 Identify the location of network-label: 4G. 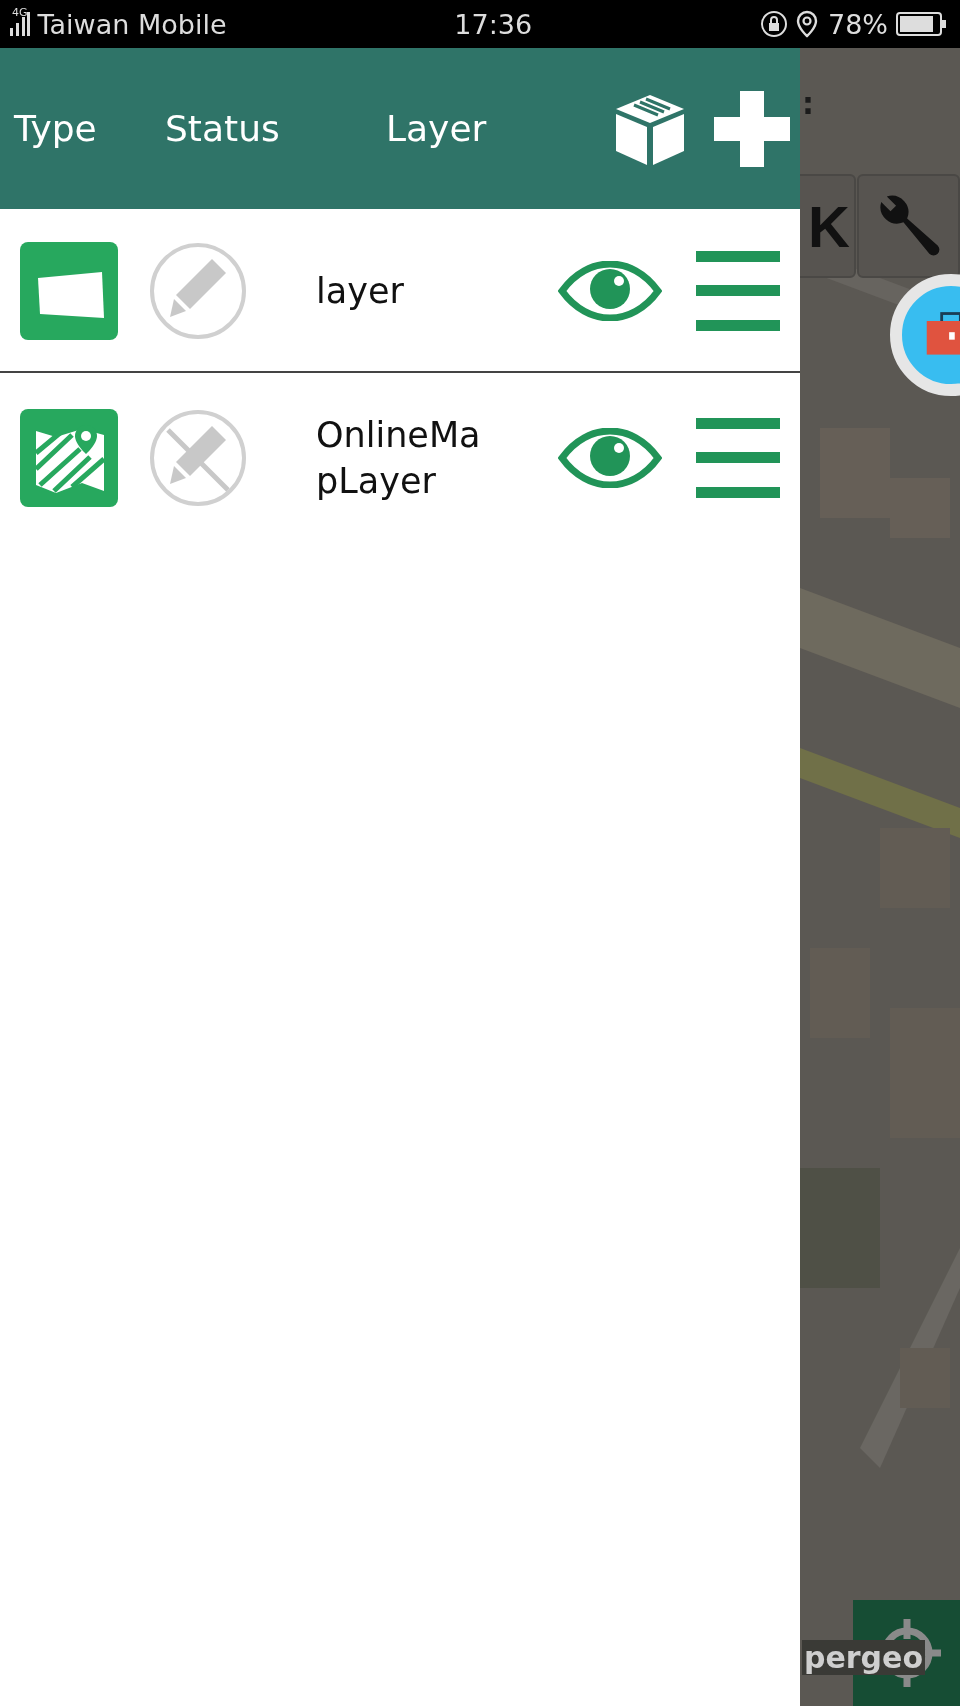
(20, 12).